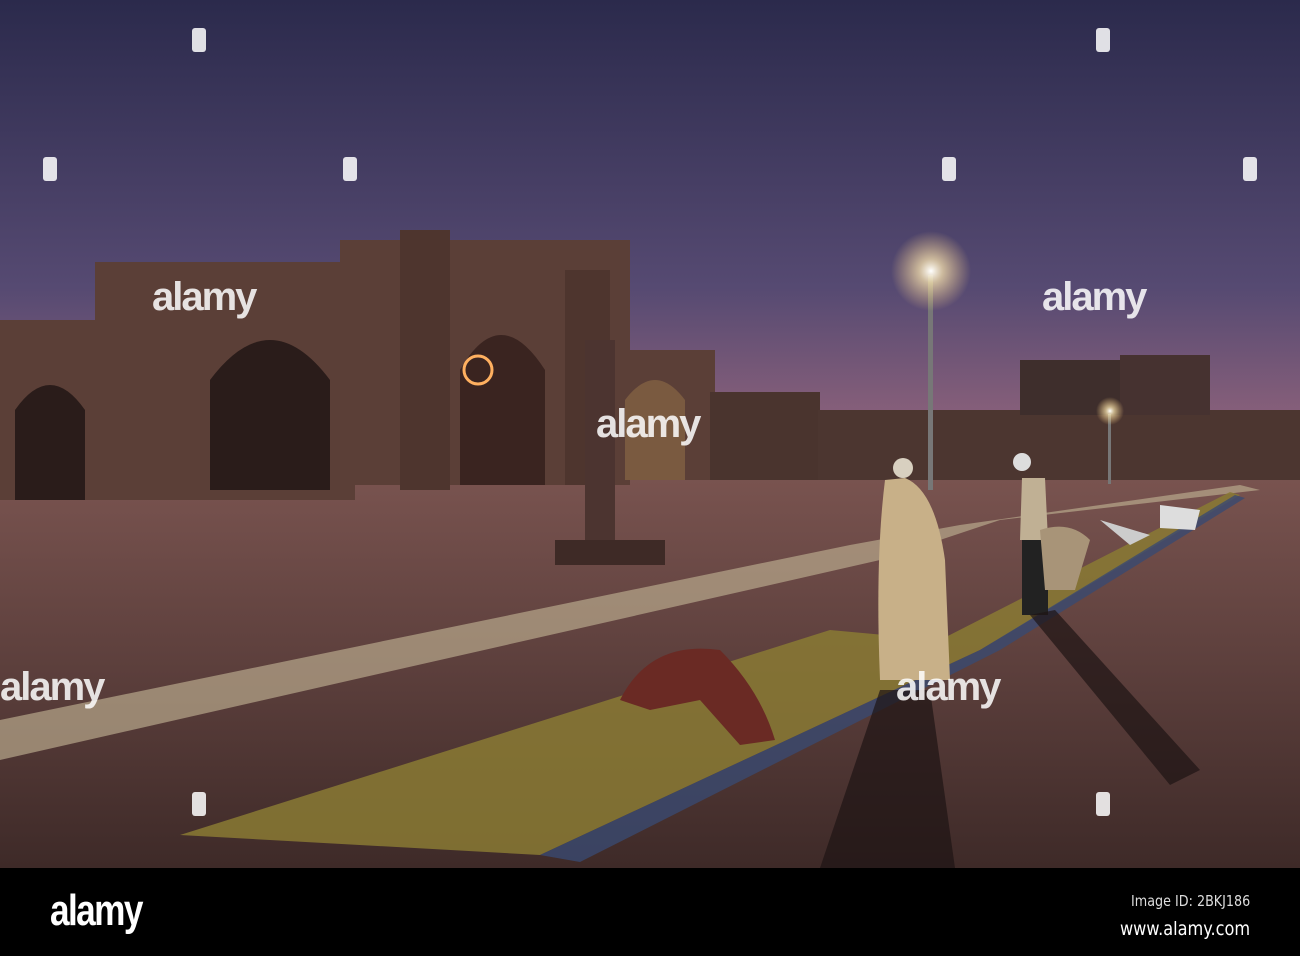 This screenshot has width=1300, height=956. Describe the element at coordinates (1190, 901) in the screenshot. I see `image-id: Image ID: 2BKJ186` at that location.